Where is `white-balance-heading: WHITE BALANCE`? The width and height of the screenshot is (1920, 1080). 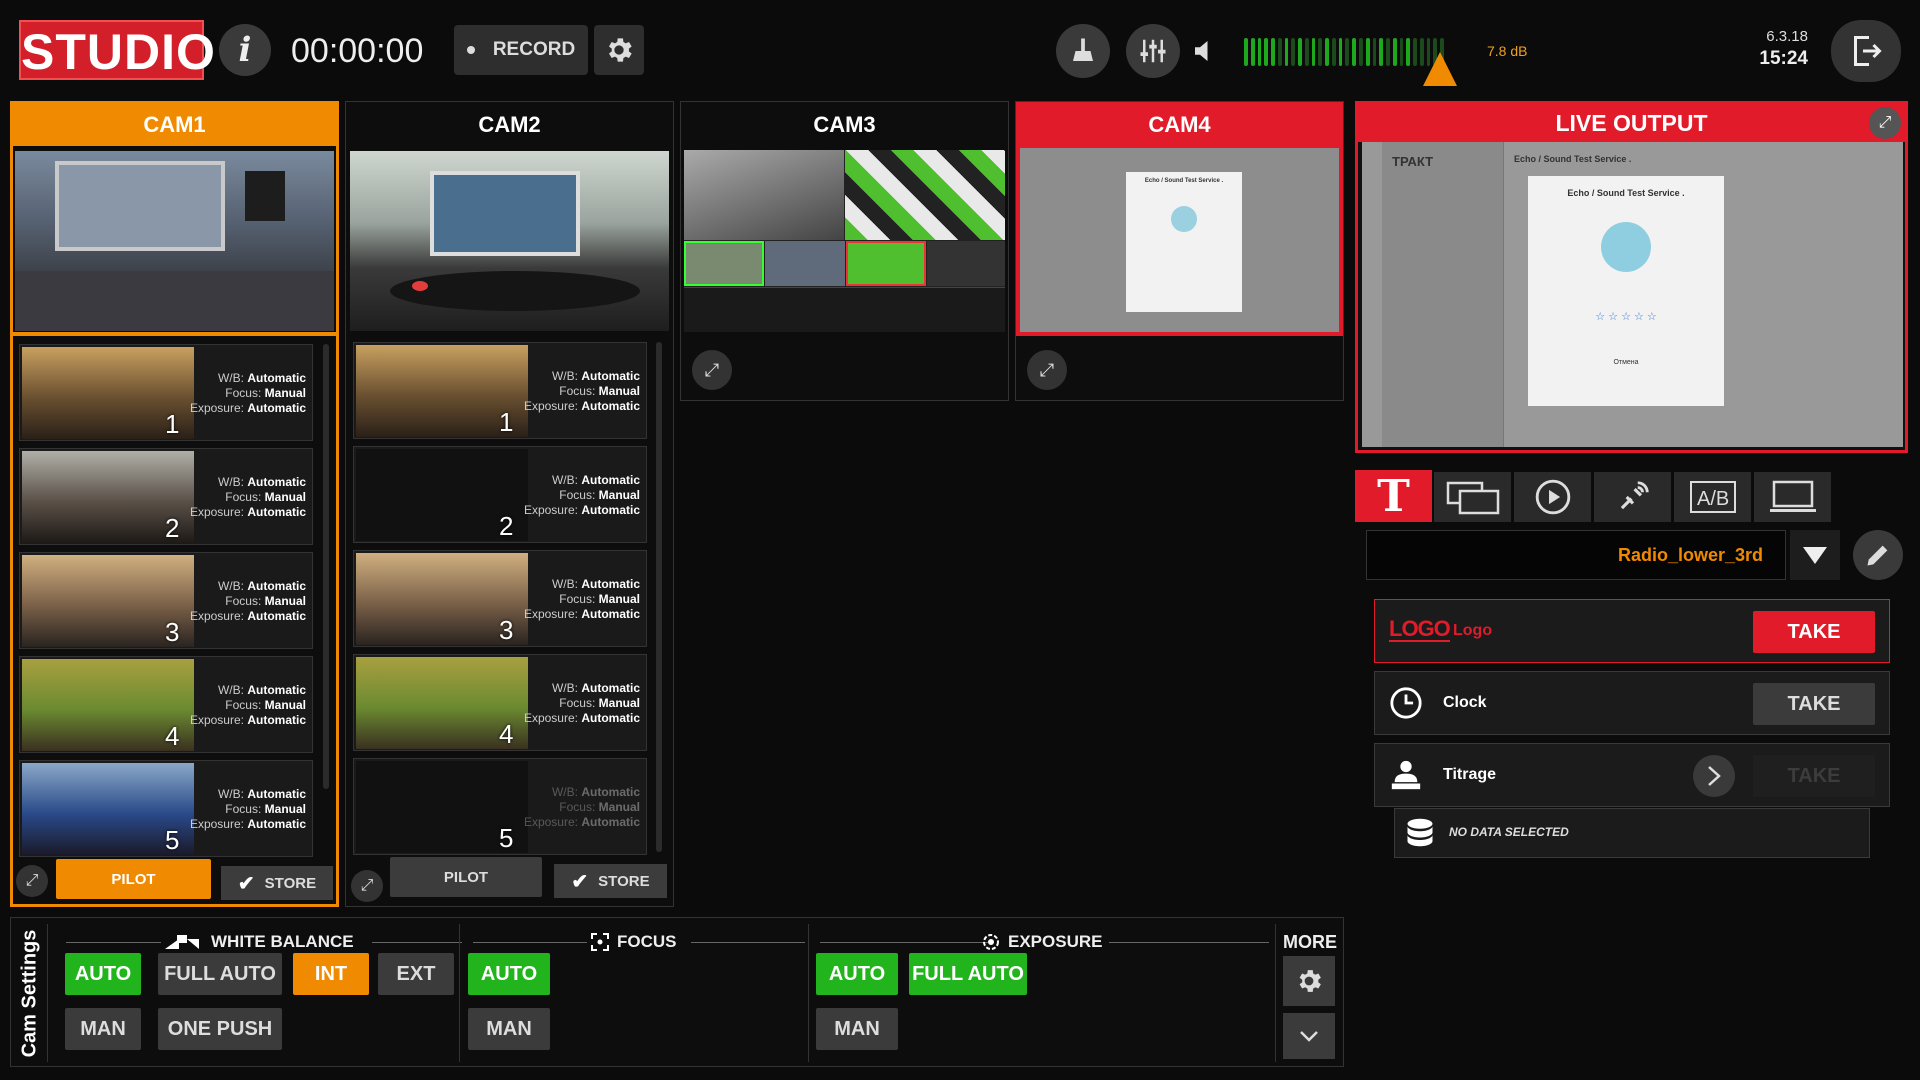 white-balance-heading: WHITE BALANCE is located at coordinates (258, 942).